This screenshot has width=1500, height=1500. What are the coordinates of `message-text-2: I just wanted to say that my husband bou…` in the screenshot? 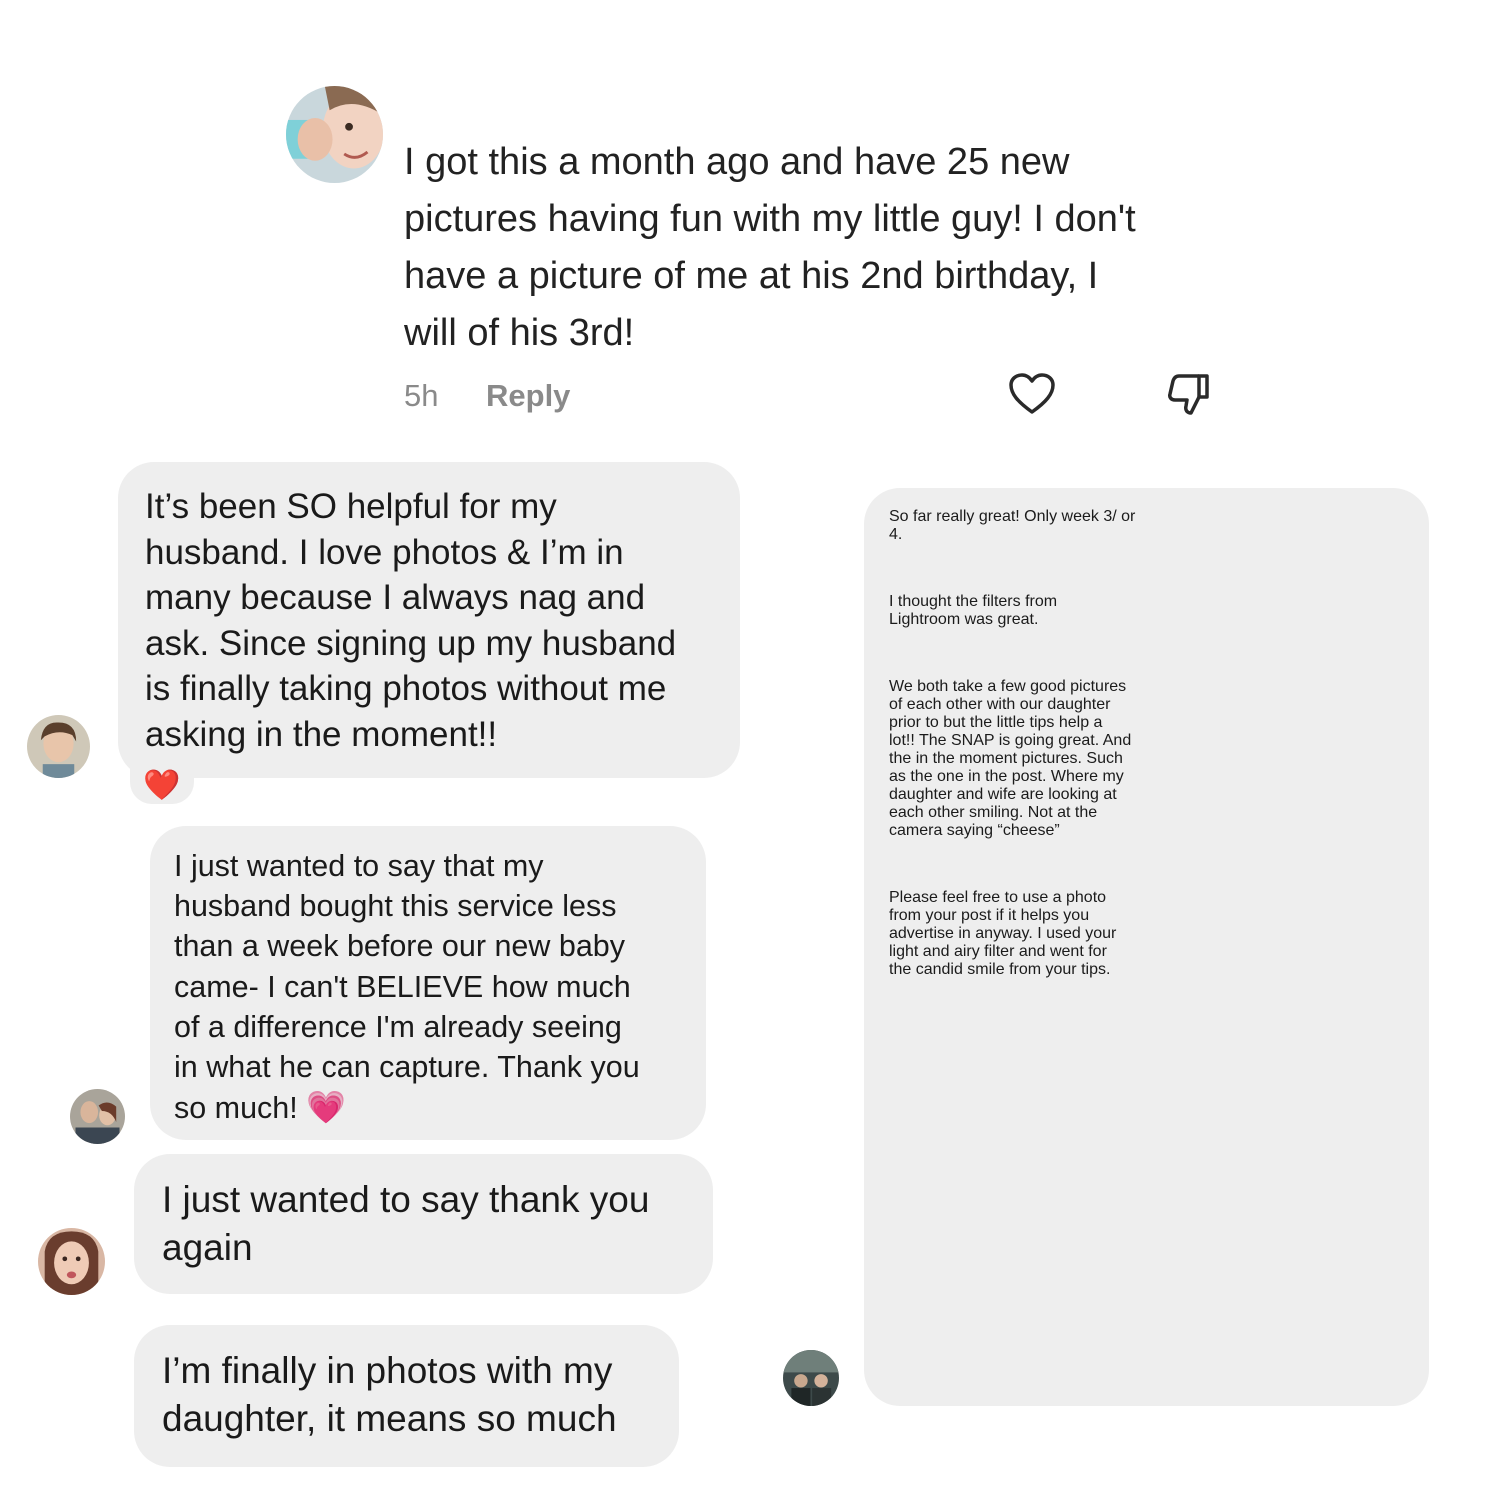 It's located at (407, 987).